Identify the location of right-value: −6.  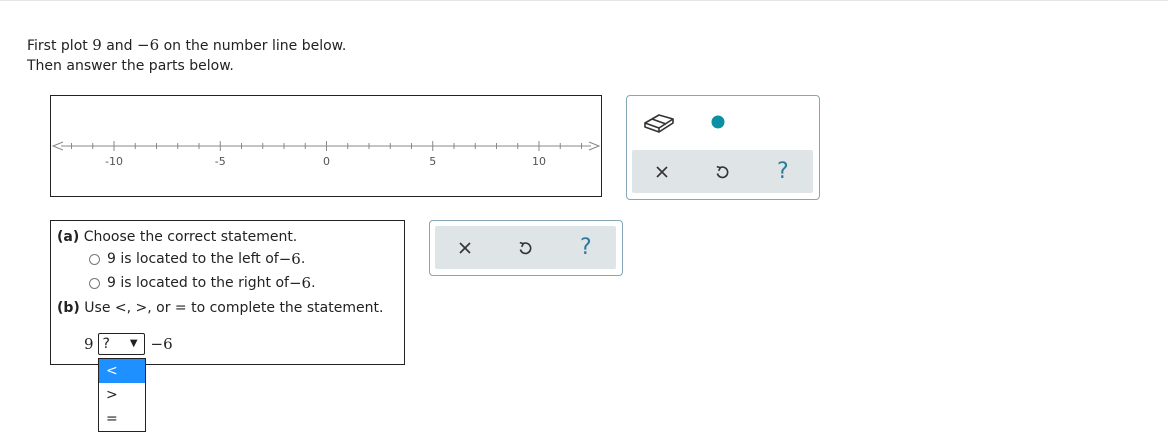
(161, 344).